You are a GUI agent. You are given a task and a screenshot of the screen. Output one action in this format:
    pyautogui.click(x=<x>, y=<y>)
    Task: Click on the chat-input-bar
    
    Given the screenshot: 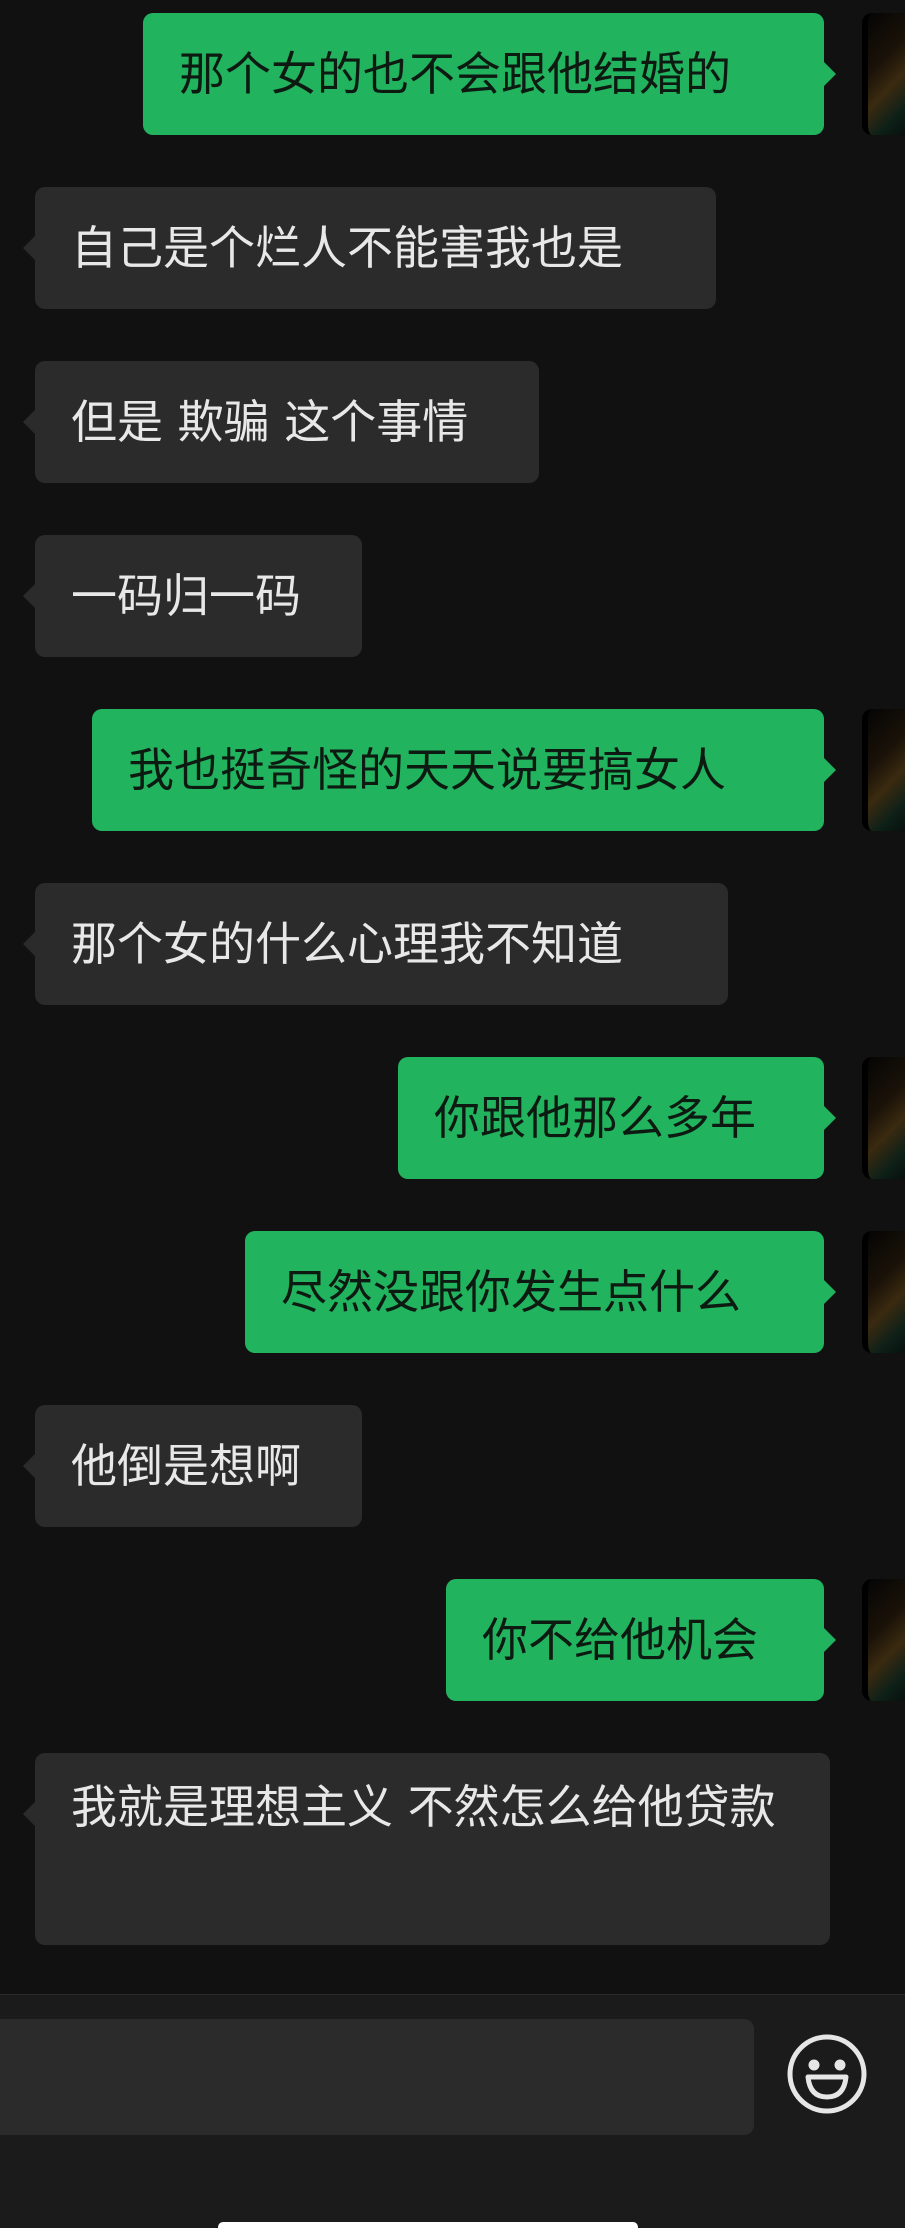 What is the action you would take?
    pyautogui.click(x=452, y=2111)
    